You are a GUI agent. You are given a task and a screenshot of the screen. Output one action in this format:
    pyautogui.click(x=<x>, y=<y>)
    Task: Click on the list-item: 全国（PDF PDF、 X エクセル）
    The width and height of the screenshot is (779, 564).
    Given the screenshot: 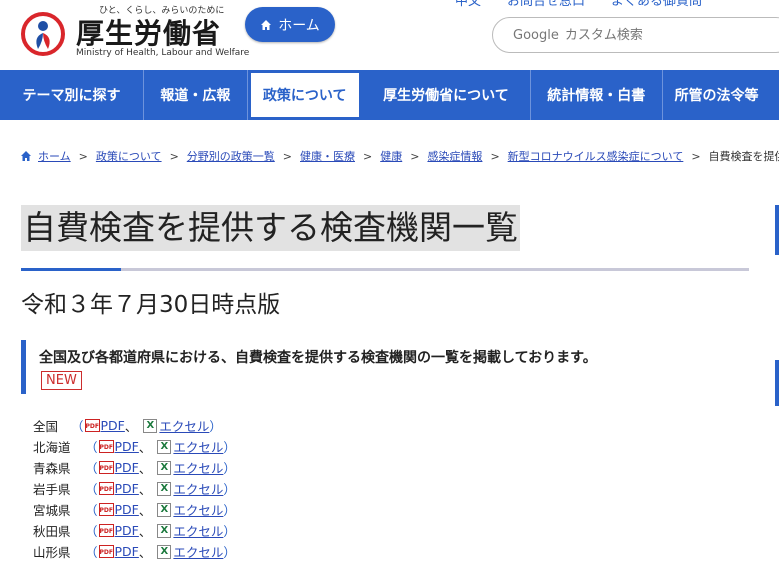 What is the action you would take?
    pyautogui.click(x=134, y=425)
    